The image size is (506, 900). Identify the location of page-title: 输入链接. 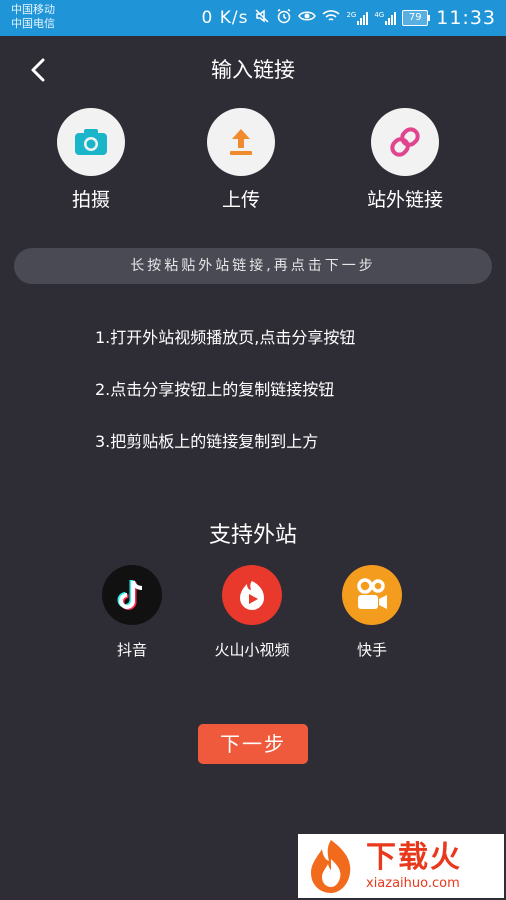
(253, 70).